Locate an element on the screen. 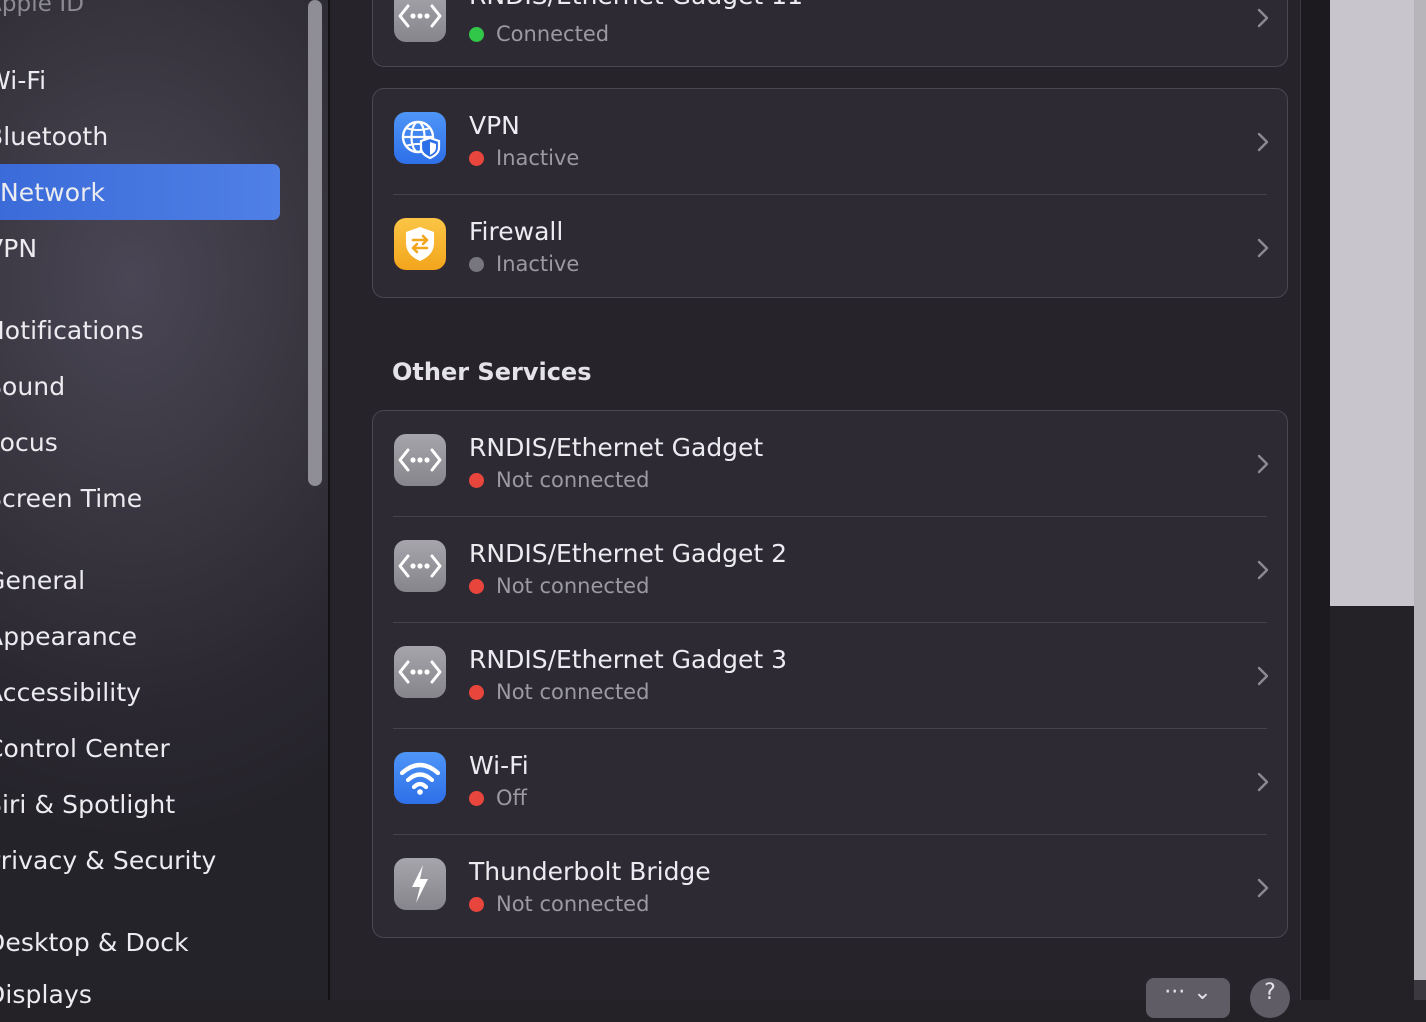 The width and height of the screenshot is (1426, 1022). sidebar-item-label: Appearance is located at coordinates (69, 636).